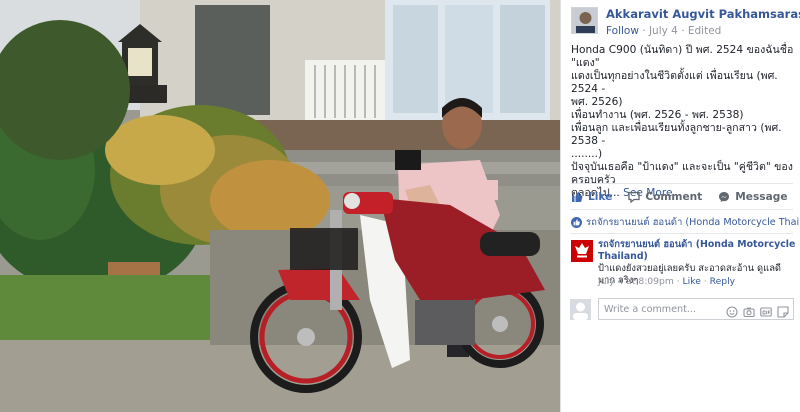 Image resolution: width=800 pixels, height=412 pixels. Describe the element at coordinates (761, 197) in the screenshot. I see `message-label: Message` at that location.